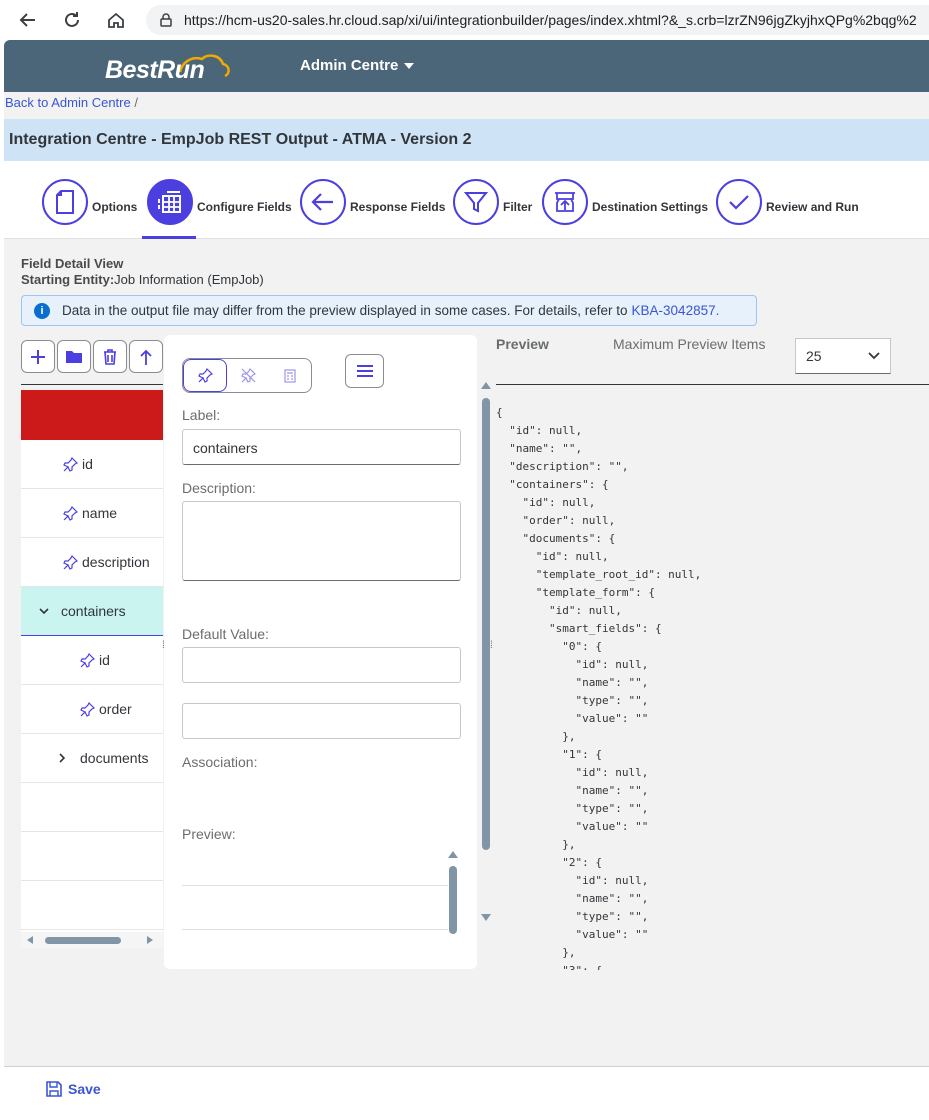 Image resolution: width=929 pixels, height=1120 pixels. I want to click on step-label: Filter, so click(518, 207).